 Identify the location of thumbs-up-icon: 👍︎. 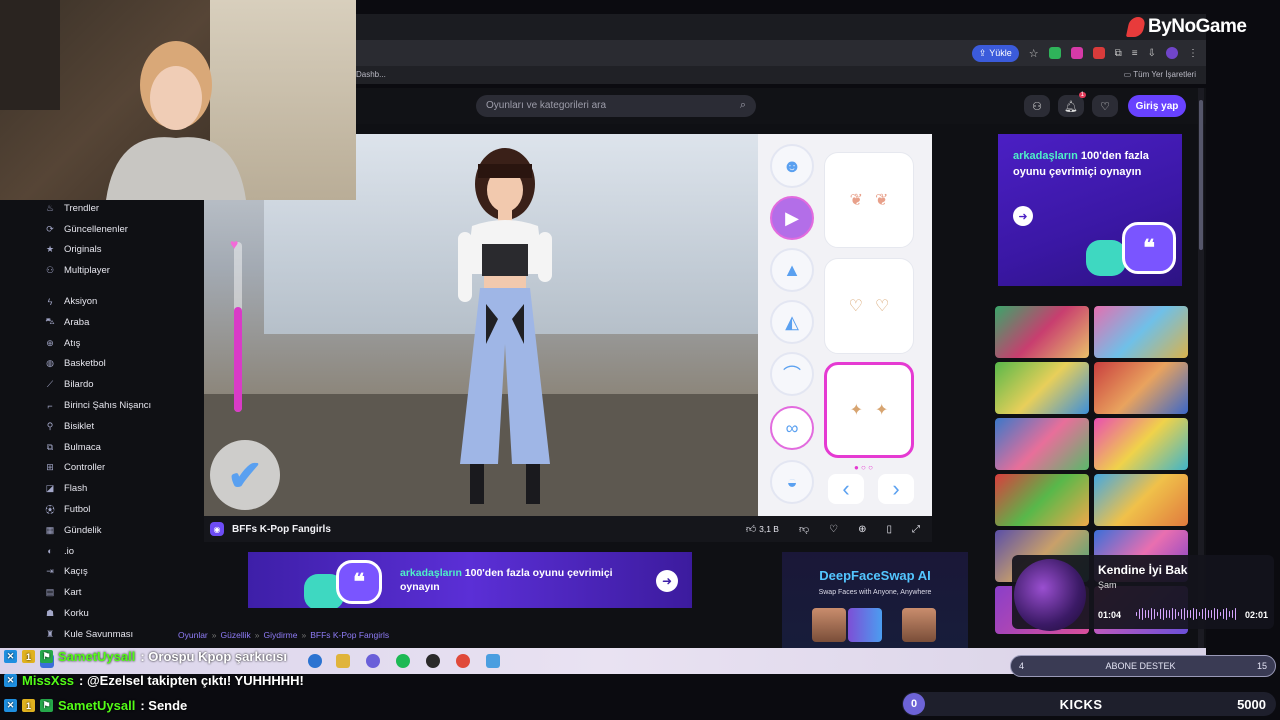
(751, 529).